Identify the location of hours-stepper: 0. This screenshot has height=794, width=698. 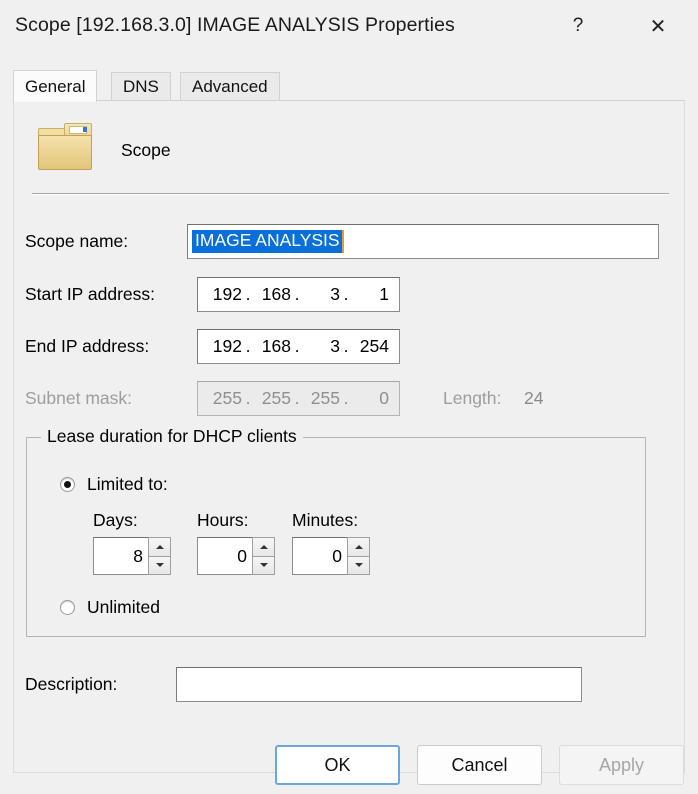
(236, 556).